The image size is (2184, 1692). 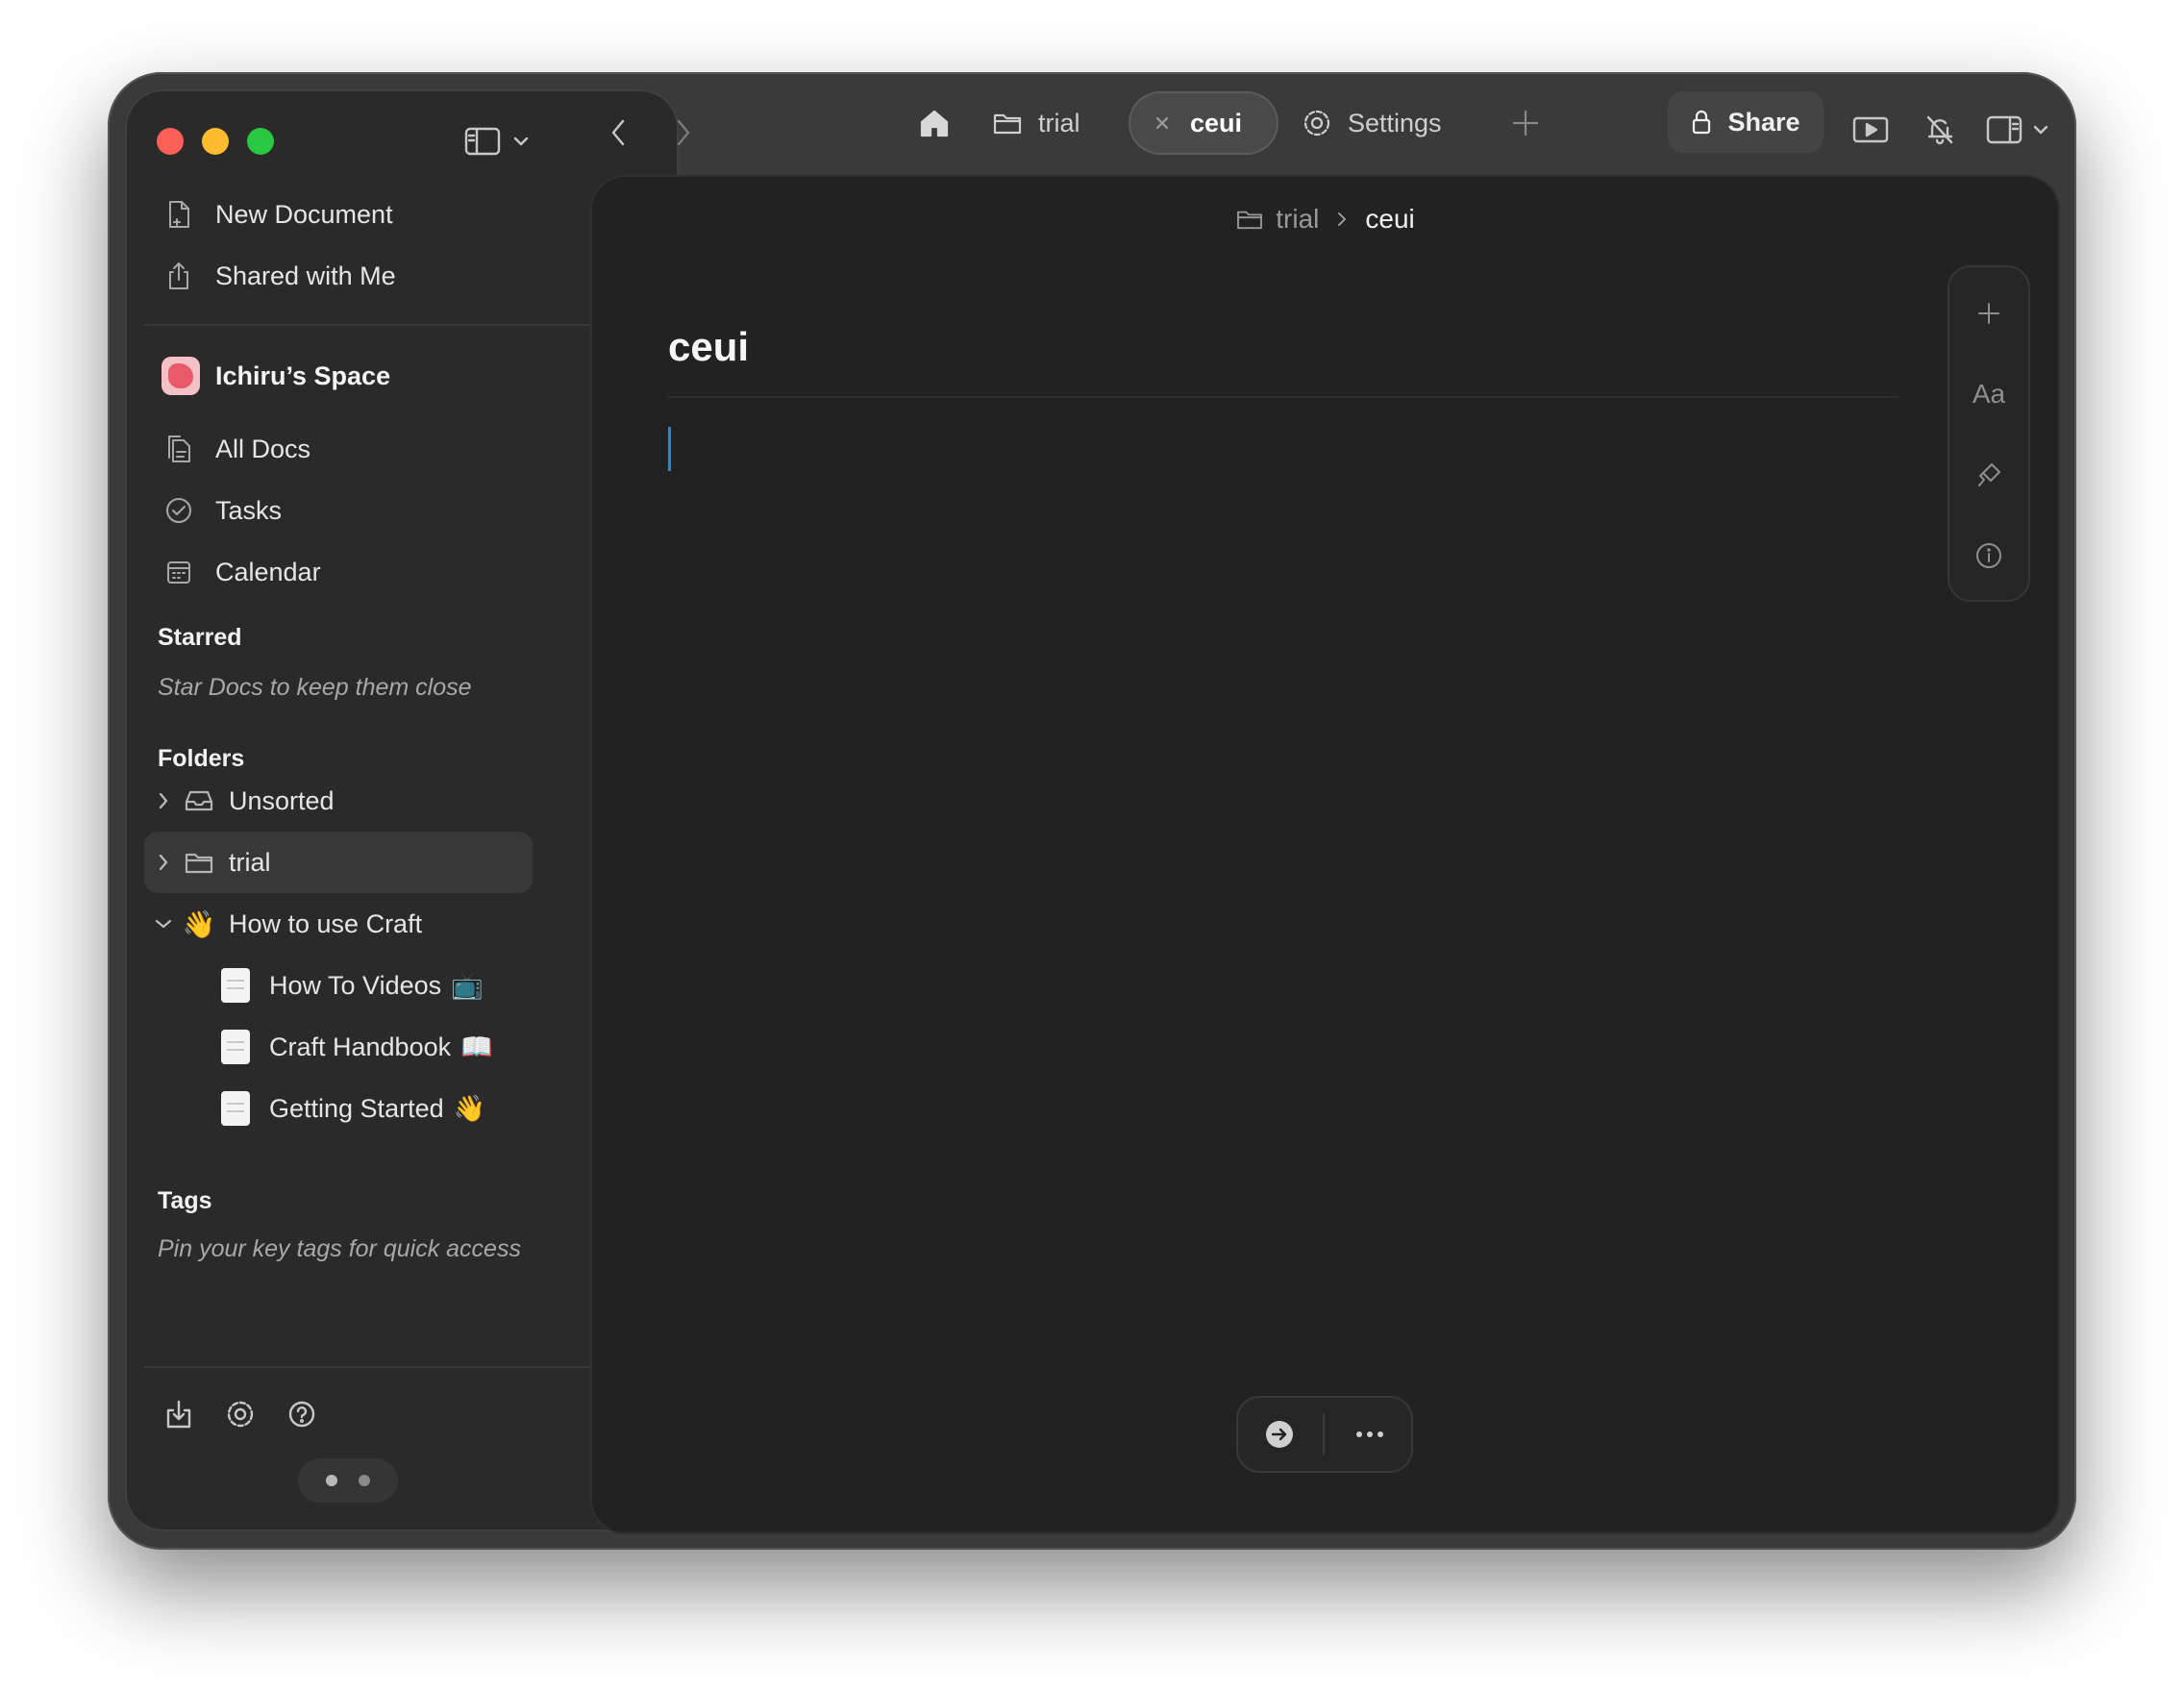 I want to click on page-dot-active, so click(x=332, y=1480).